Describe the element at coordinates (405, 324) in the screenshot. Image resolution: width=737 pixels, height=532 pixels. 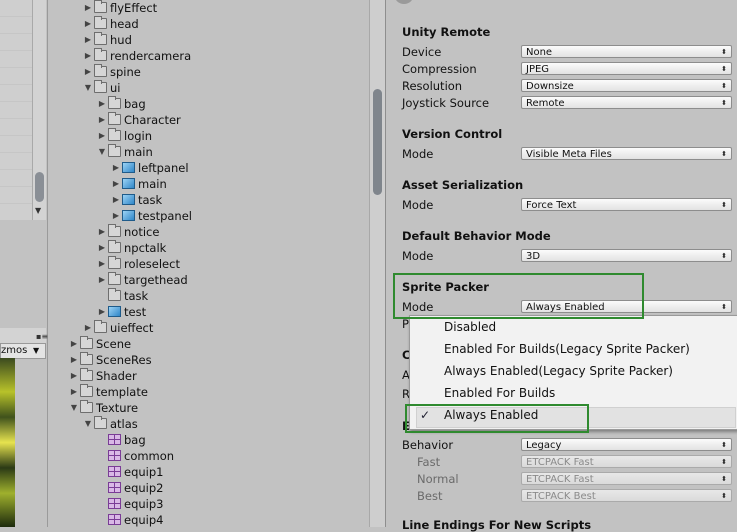
I see `sprite-packer-padding-label: P` at that location.